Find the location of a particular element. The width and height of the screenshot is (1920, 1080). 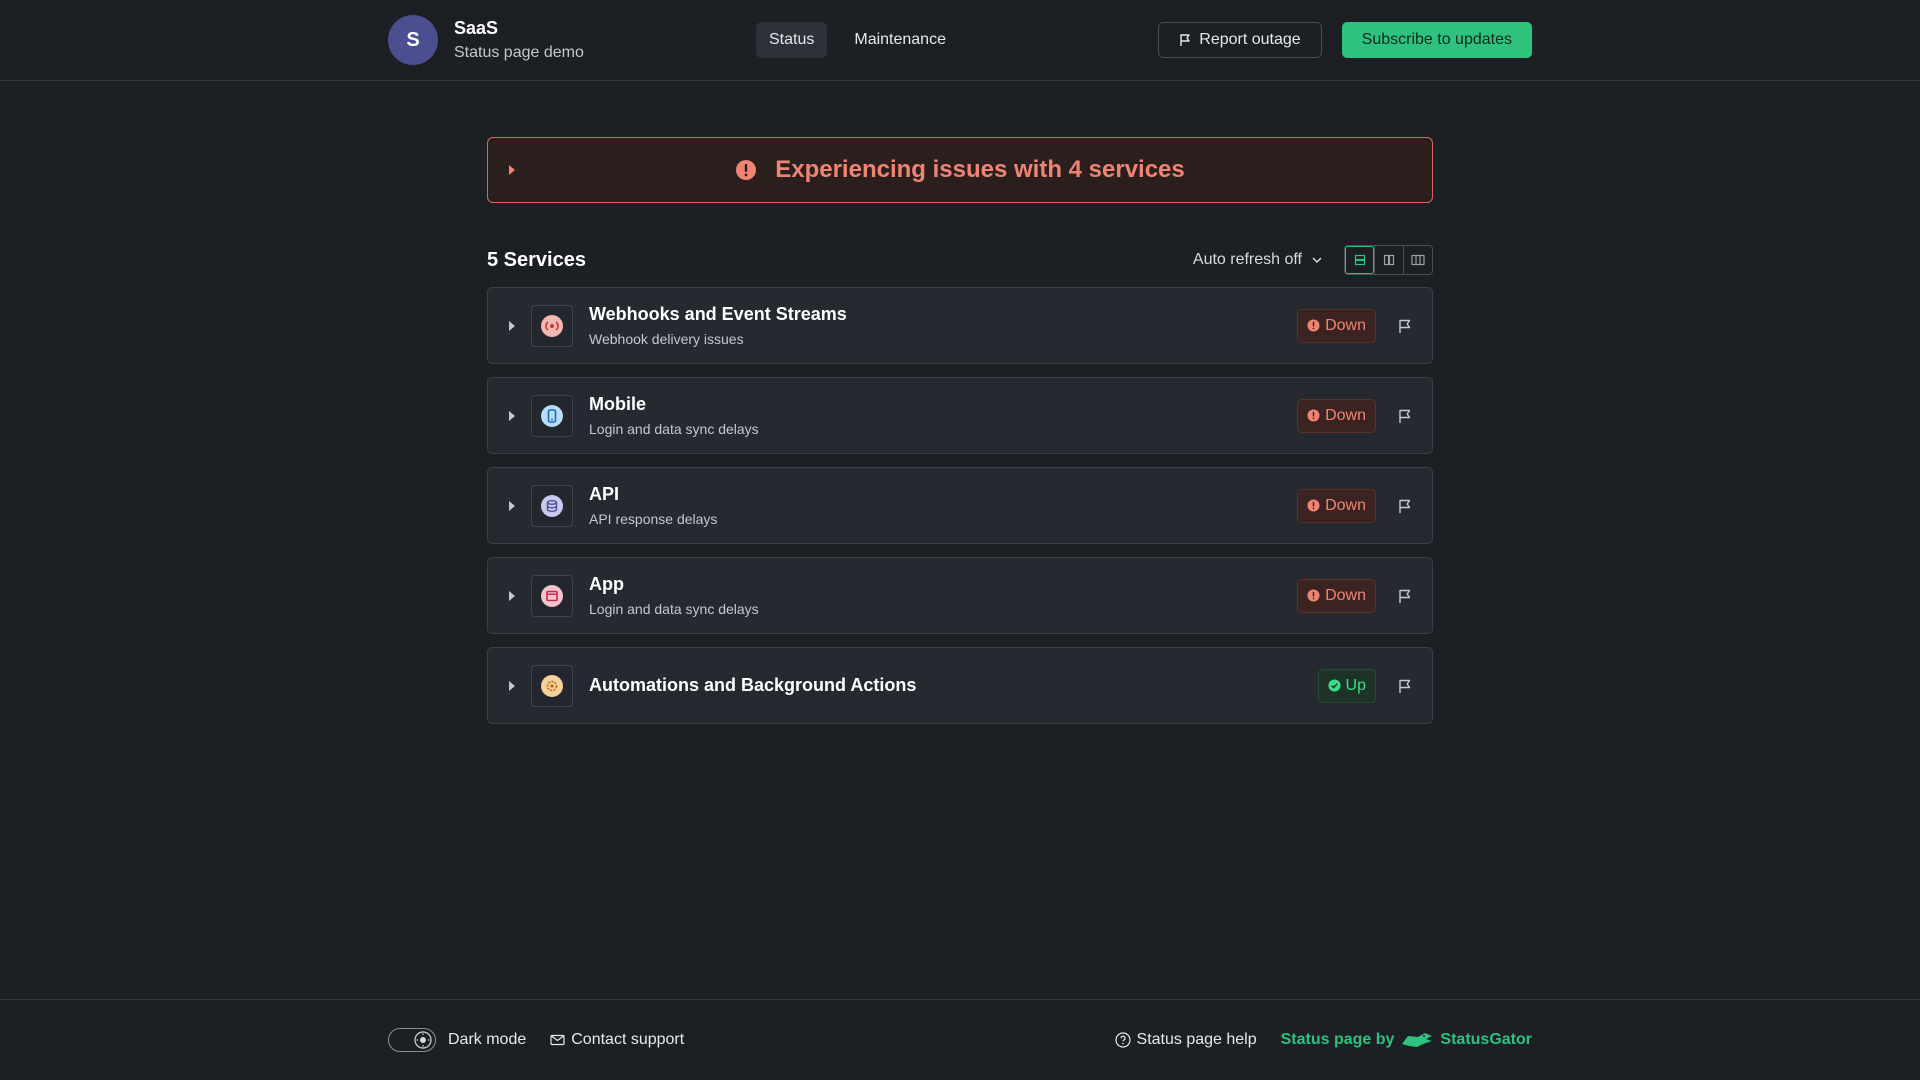

auto-refresh-label: Auto refresh off is located at coordinates (1247, 259).